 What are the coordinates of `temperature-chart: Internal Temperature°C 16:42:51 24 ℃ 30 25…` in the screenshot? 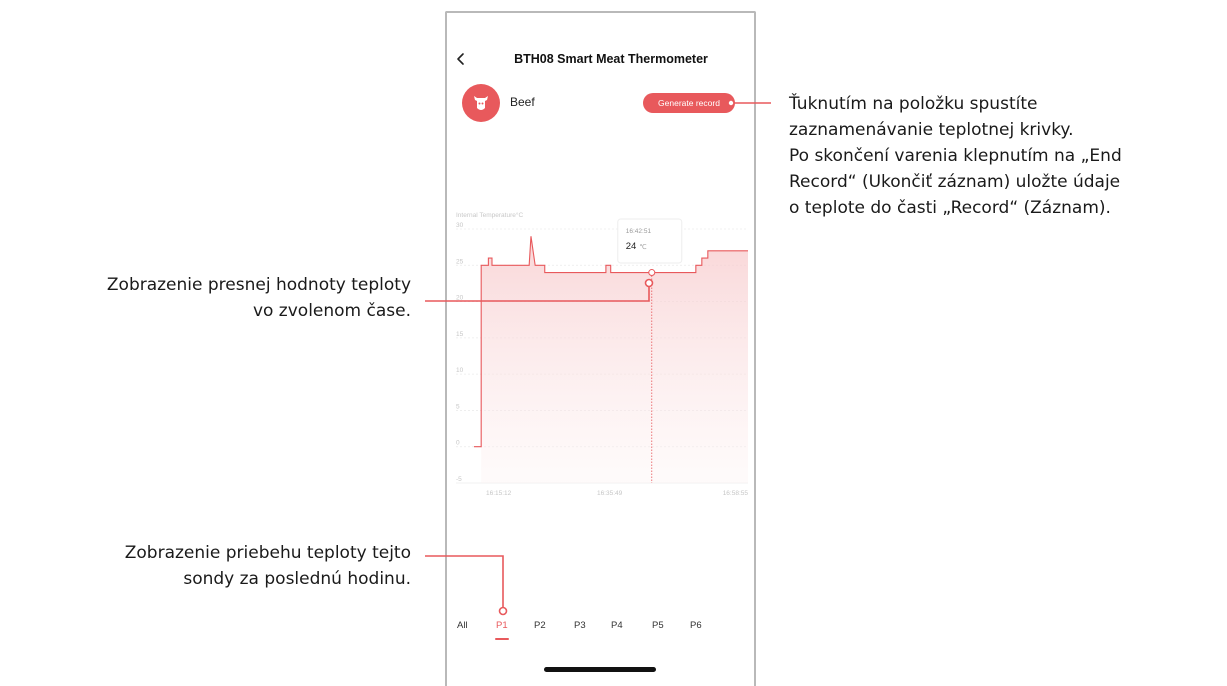 It's located at (597, 352).